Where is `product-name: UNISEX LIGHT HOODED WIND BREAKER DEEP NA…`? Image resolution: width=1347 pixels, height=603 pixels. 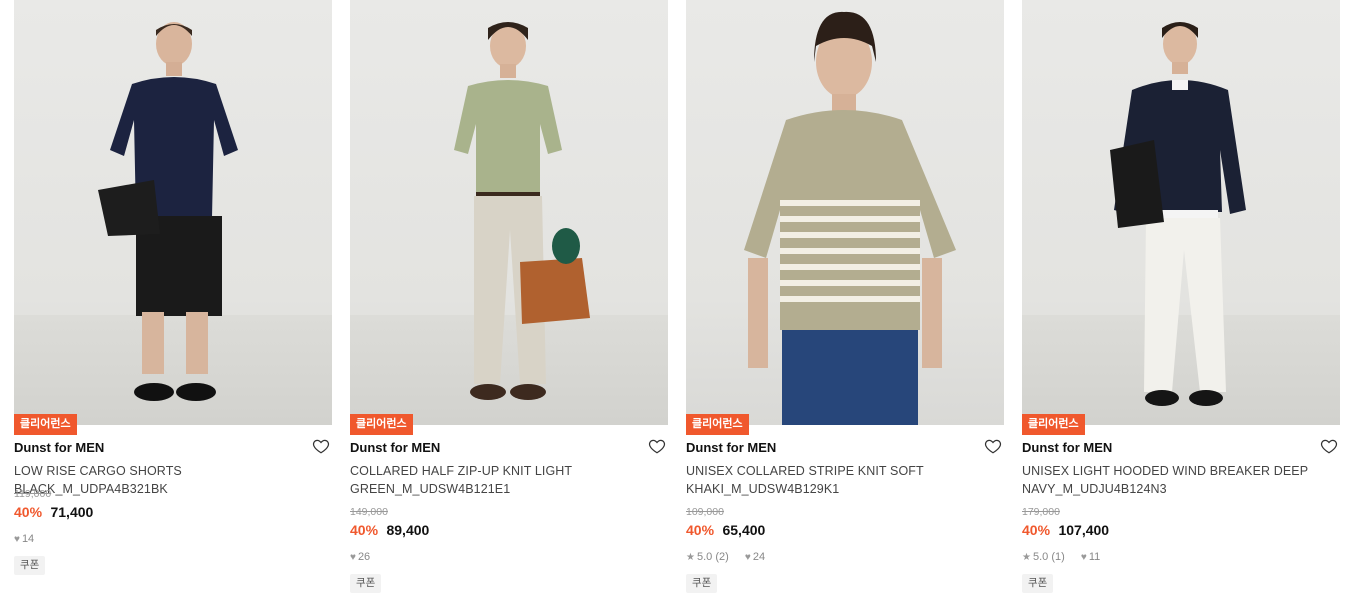
product-name: UNISEX LIGHT HOODED WIND BREAKER DEEP NA… is located at coordinates (1181, 480).